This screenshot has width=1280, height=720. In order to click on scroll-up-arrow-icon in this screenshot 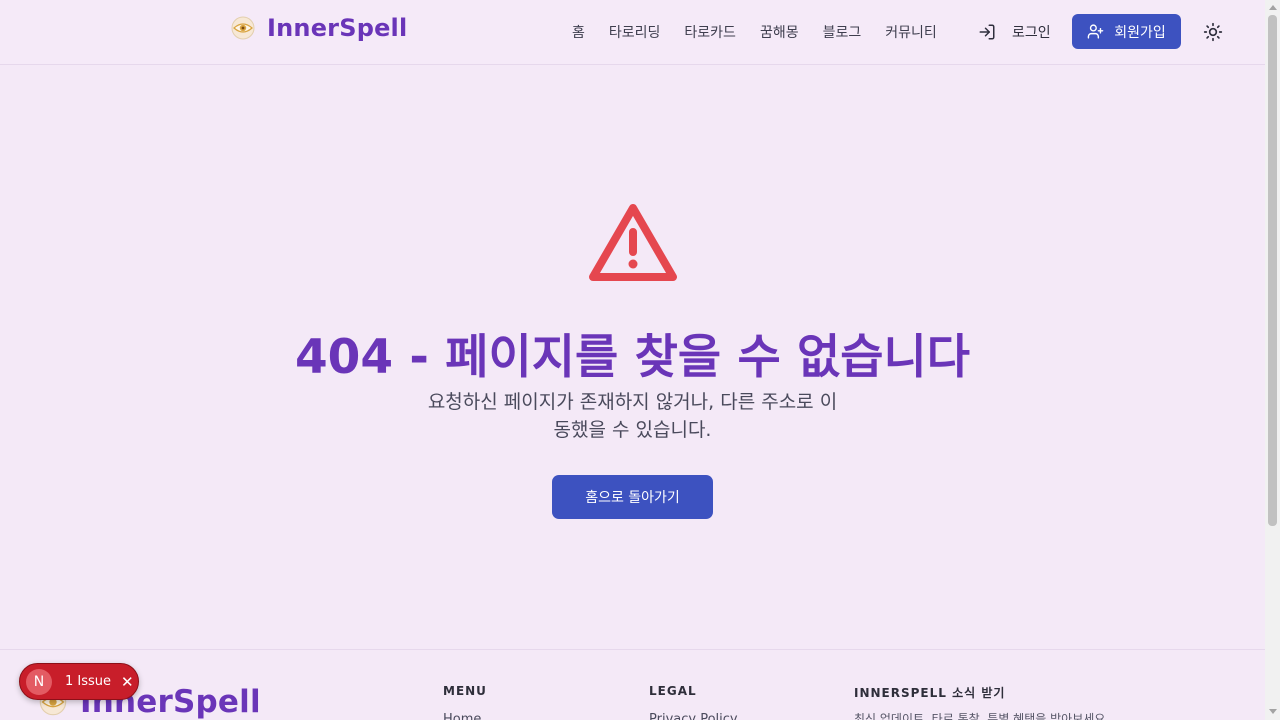, I will do `click(1273, 7)`.